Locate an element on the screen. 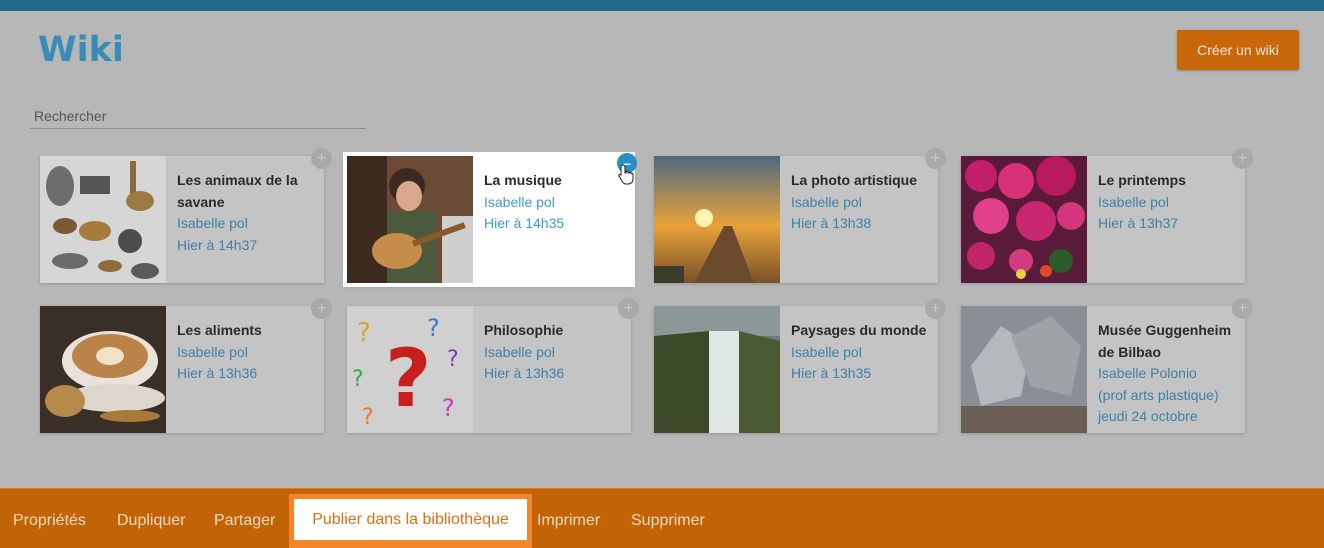 The height and width of the screenshot is (548, 1324). card-date: Hier à 13h37 is located at coordinates (1138, 223).